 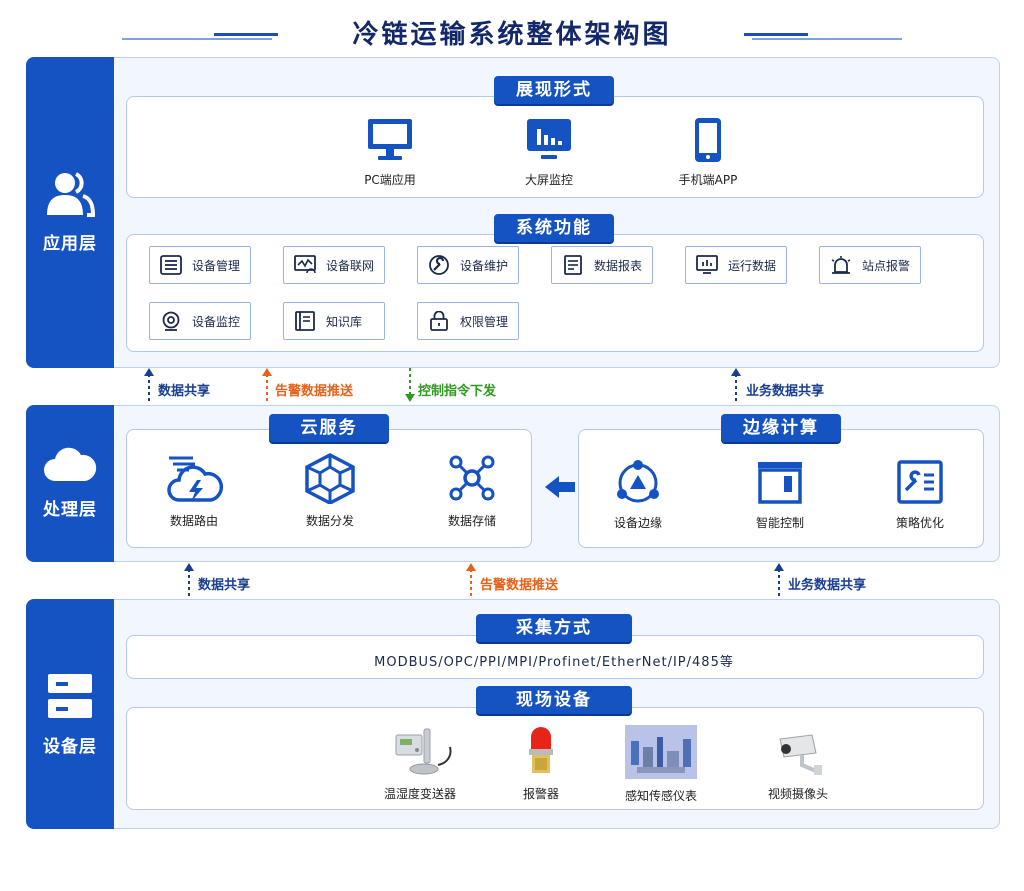 I want to click on tools-board-icon, so click(x=920, y=482).